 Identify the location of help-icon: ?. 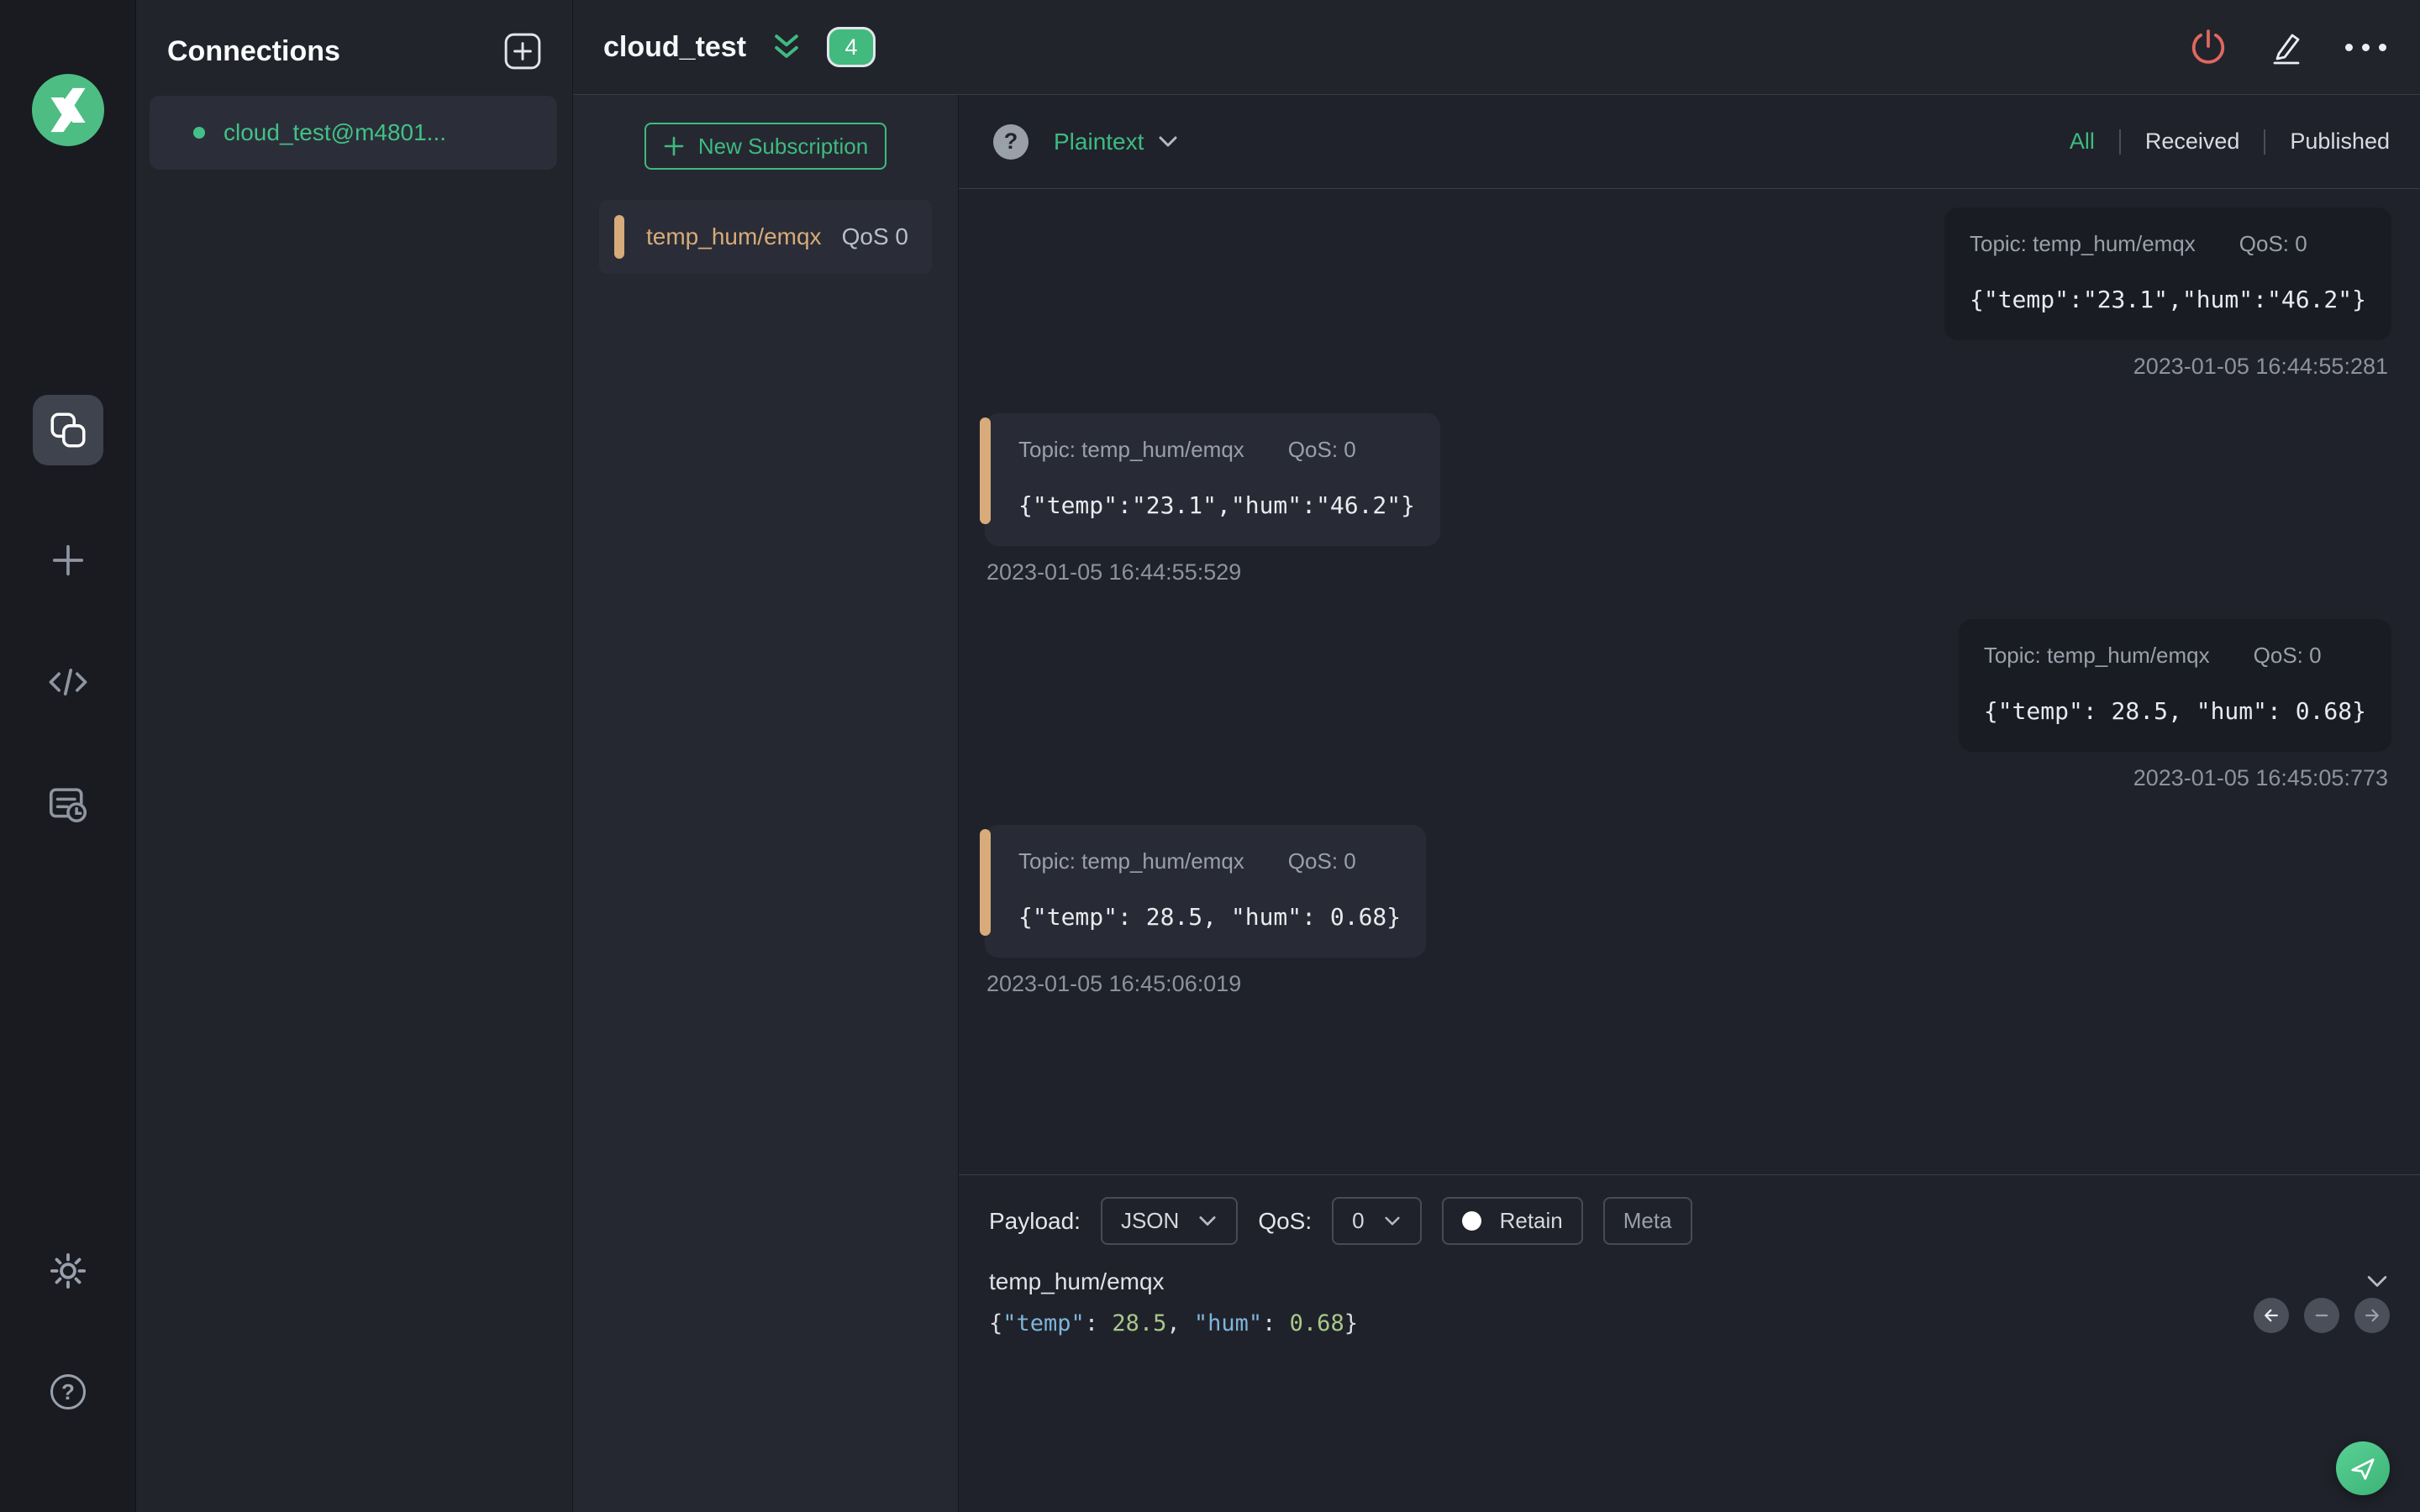
(68, 1392).